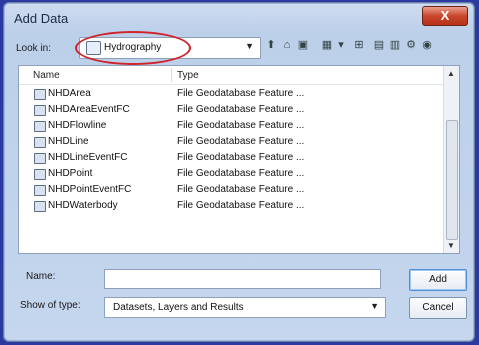 The width and height of the screenshot is (479, 345). What do you see at coordinates (438, 280) in the screenshot?
I see `add-button: Add` at bounding box center [438, 280].